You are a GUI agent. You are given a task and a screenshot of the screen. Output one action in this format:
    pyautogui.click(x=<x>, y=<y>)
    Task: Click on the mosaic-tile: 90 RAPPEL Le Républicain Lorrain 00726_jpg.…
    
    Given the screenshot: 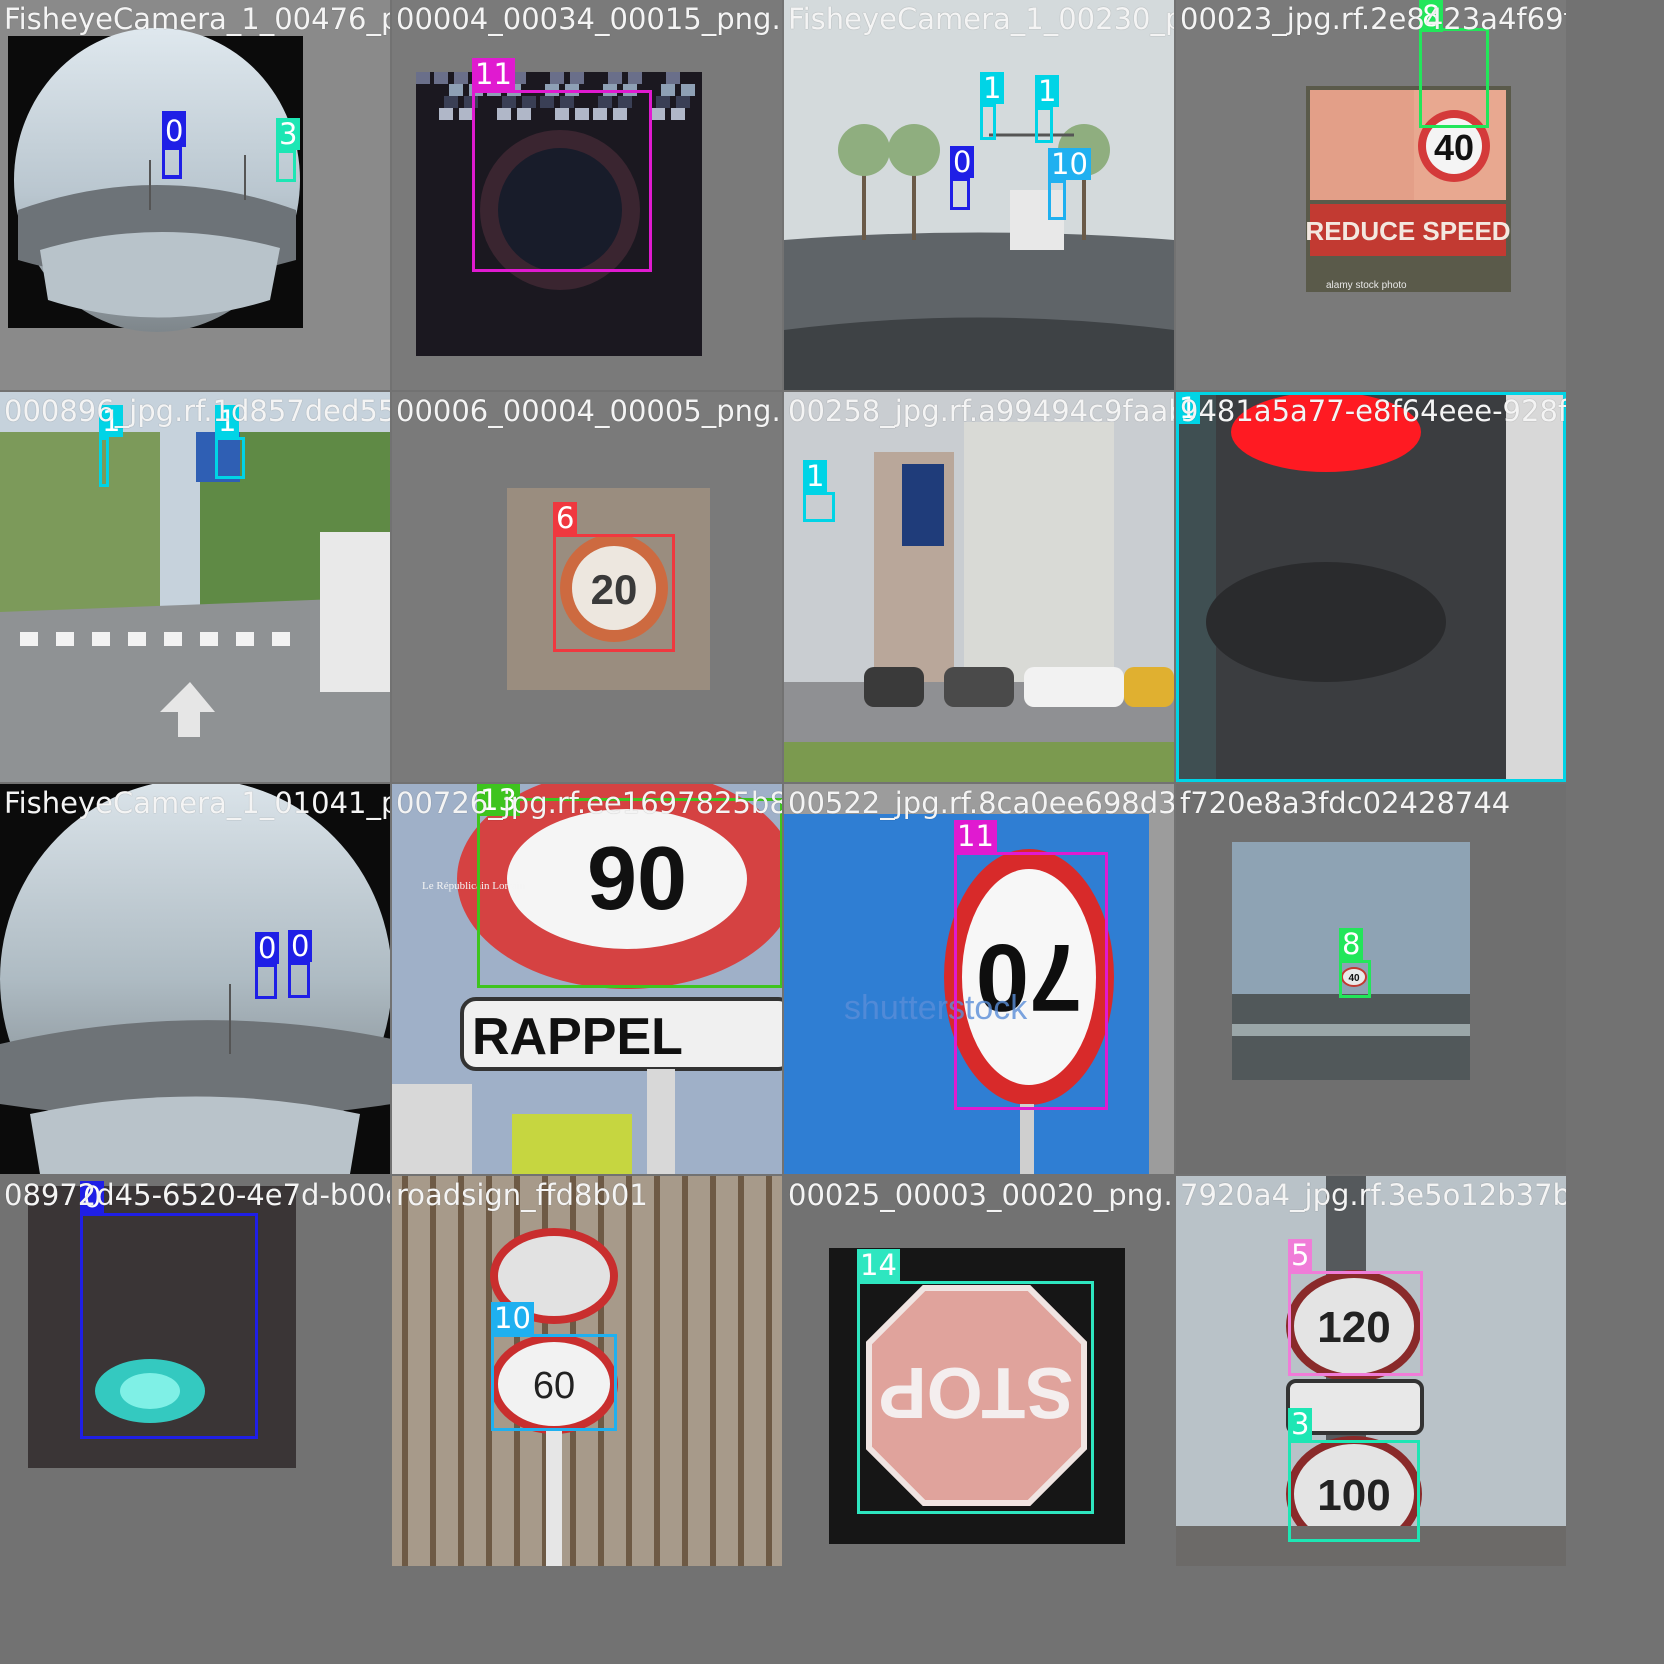 What is the action you would take?
    pyautogui.click(x=587, y=979)
    